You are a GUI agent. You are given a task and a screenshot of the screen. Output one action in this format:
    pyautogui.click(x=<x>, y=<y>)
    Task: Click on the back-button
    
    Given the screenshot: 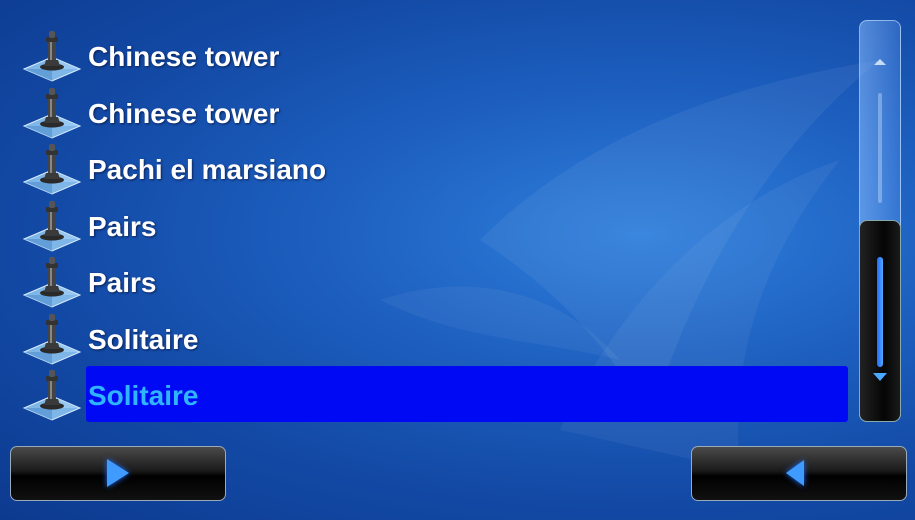 What is the action you would take?
    pyautogui.click(x=799, y=473)
    